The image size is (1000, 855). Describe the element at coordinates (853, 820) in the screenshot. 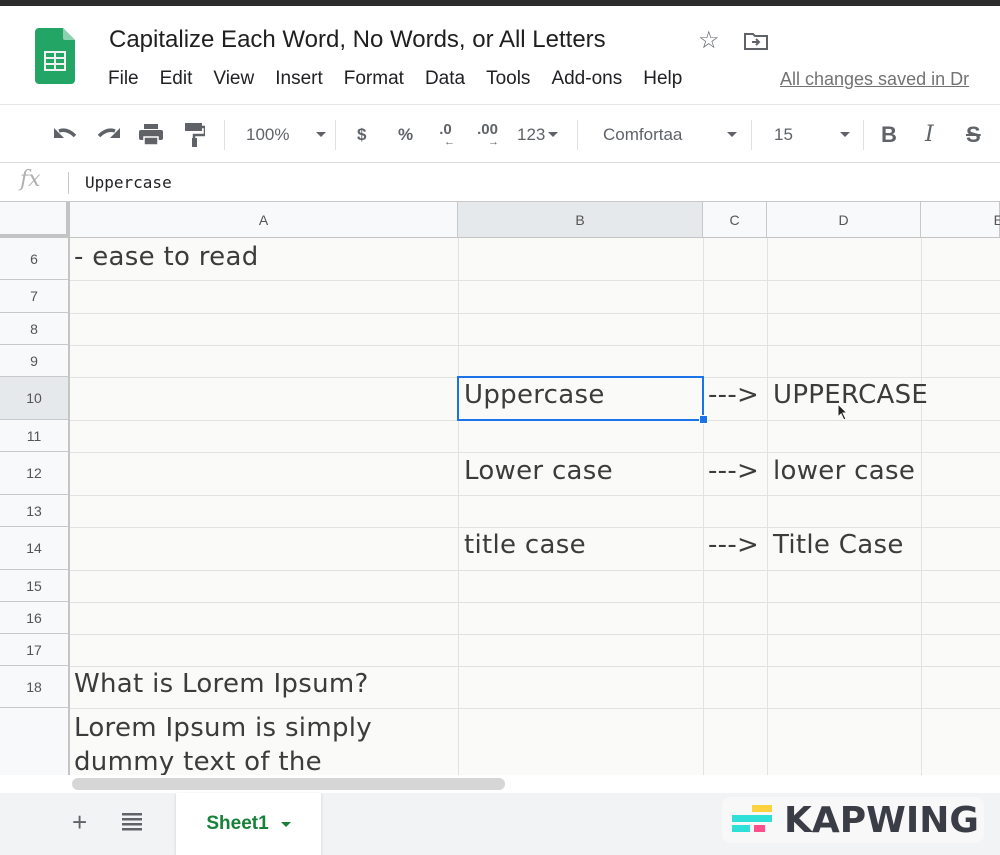

I see `kapwing-watermark: KAPWING` at that location.